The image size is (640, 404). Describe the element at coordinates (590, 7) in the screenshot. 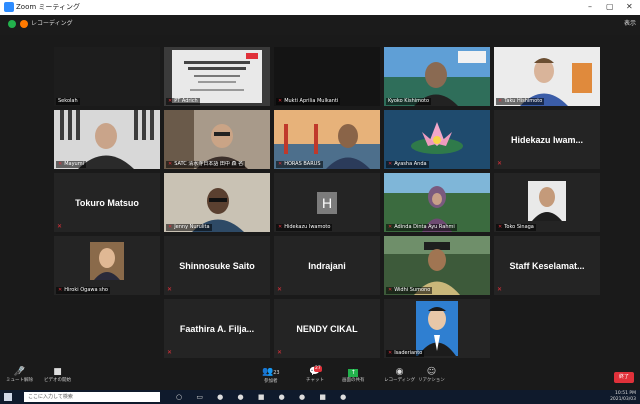

I see `minimize-button: –` at that location.